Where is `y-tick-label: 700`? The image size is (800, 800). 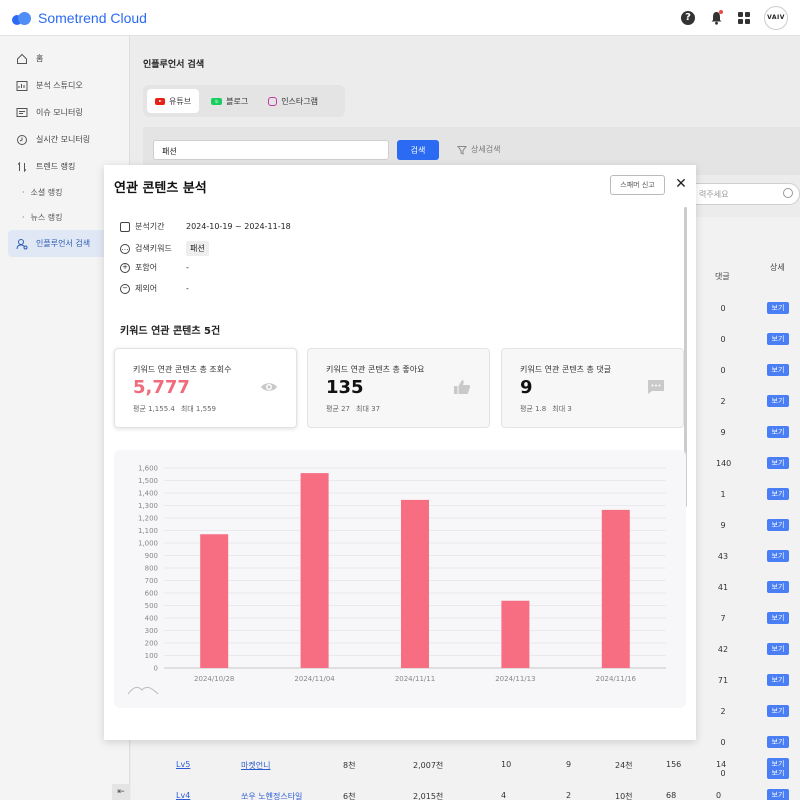
y-tick-label: 700 is located at coordinates (151, 581).